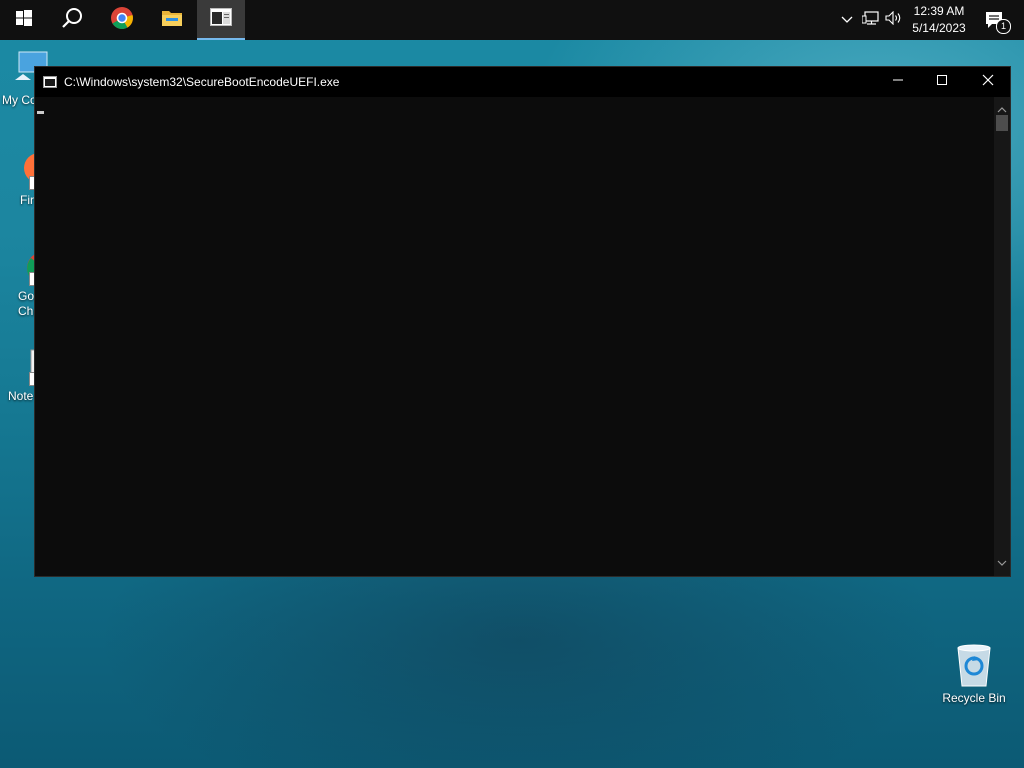  I want to click on network-icon, so click(870, 20).